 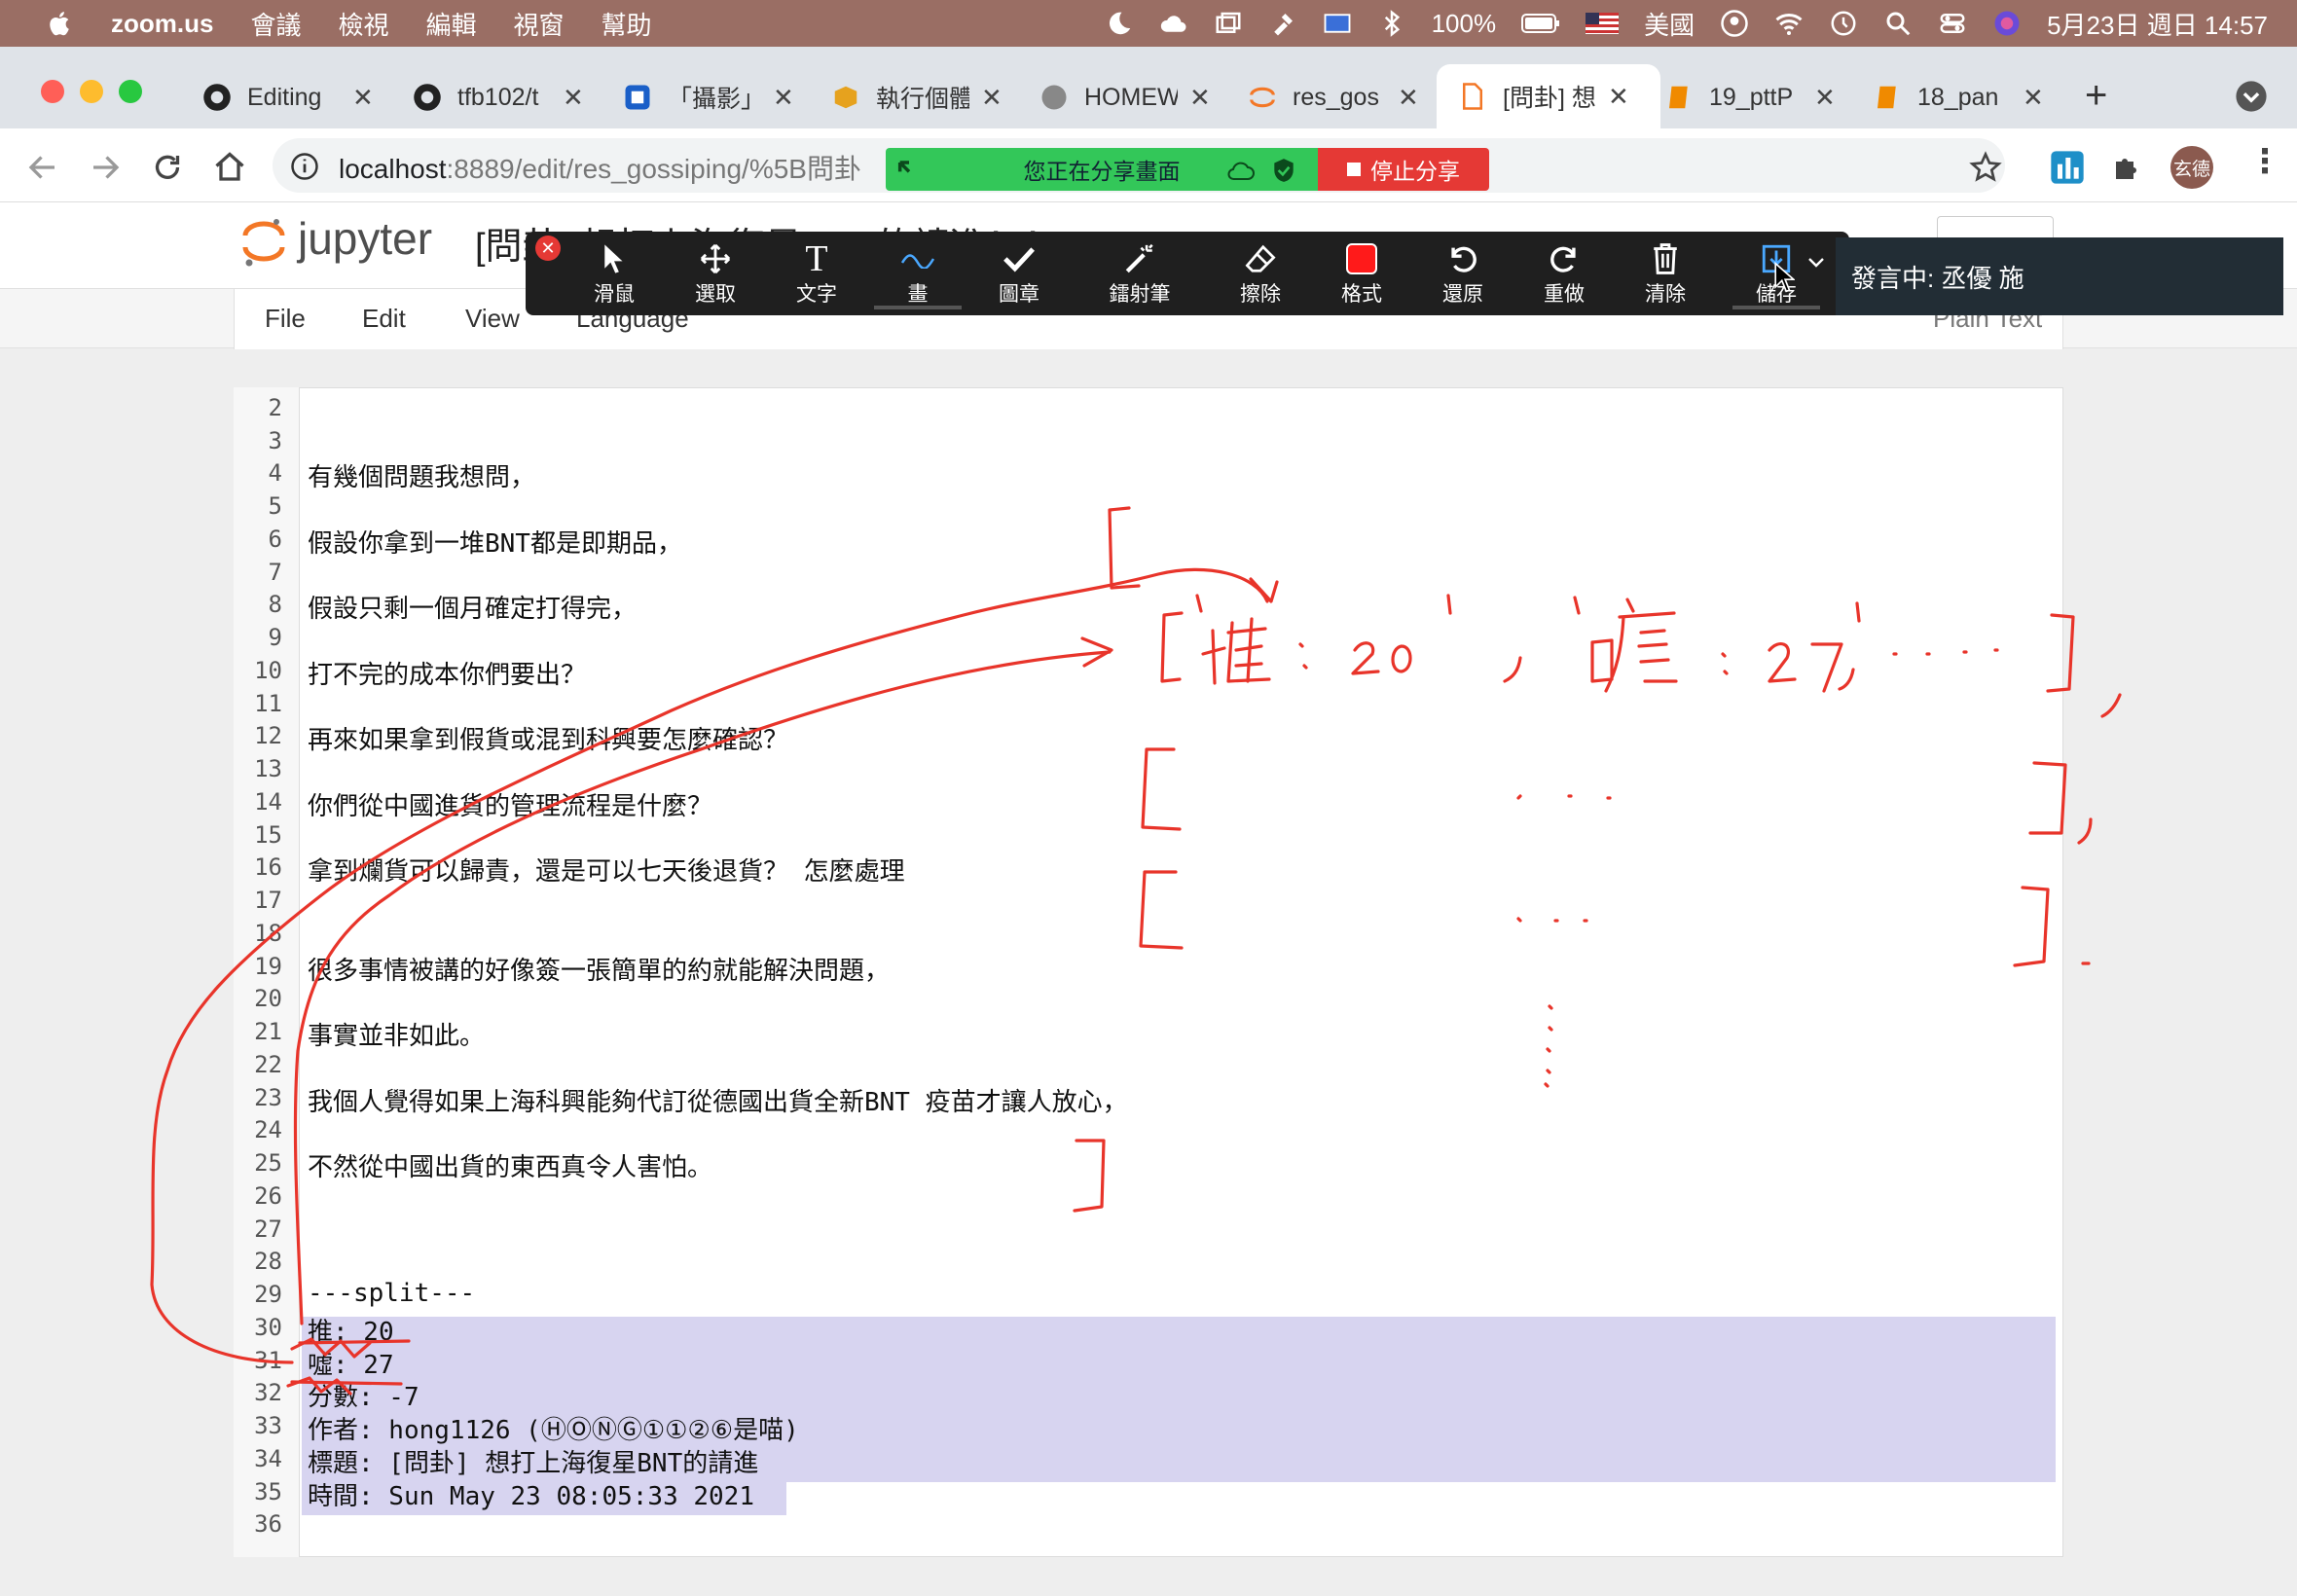 What do you see at coordinates (548, 248) in the screenshot?
I see `close-annotation-button: ✕` at bounding box center [548, 248].